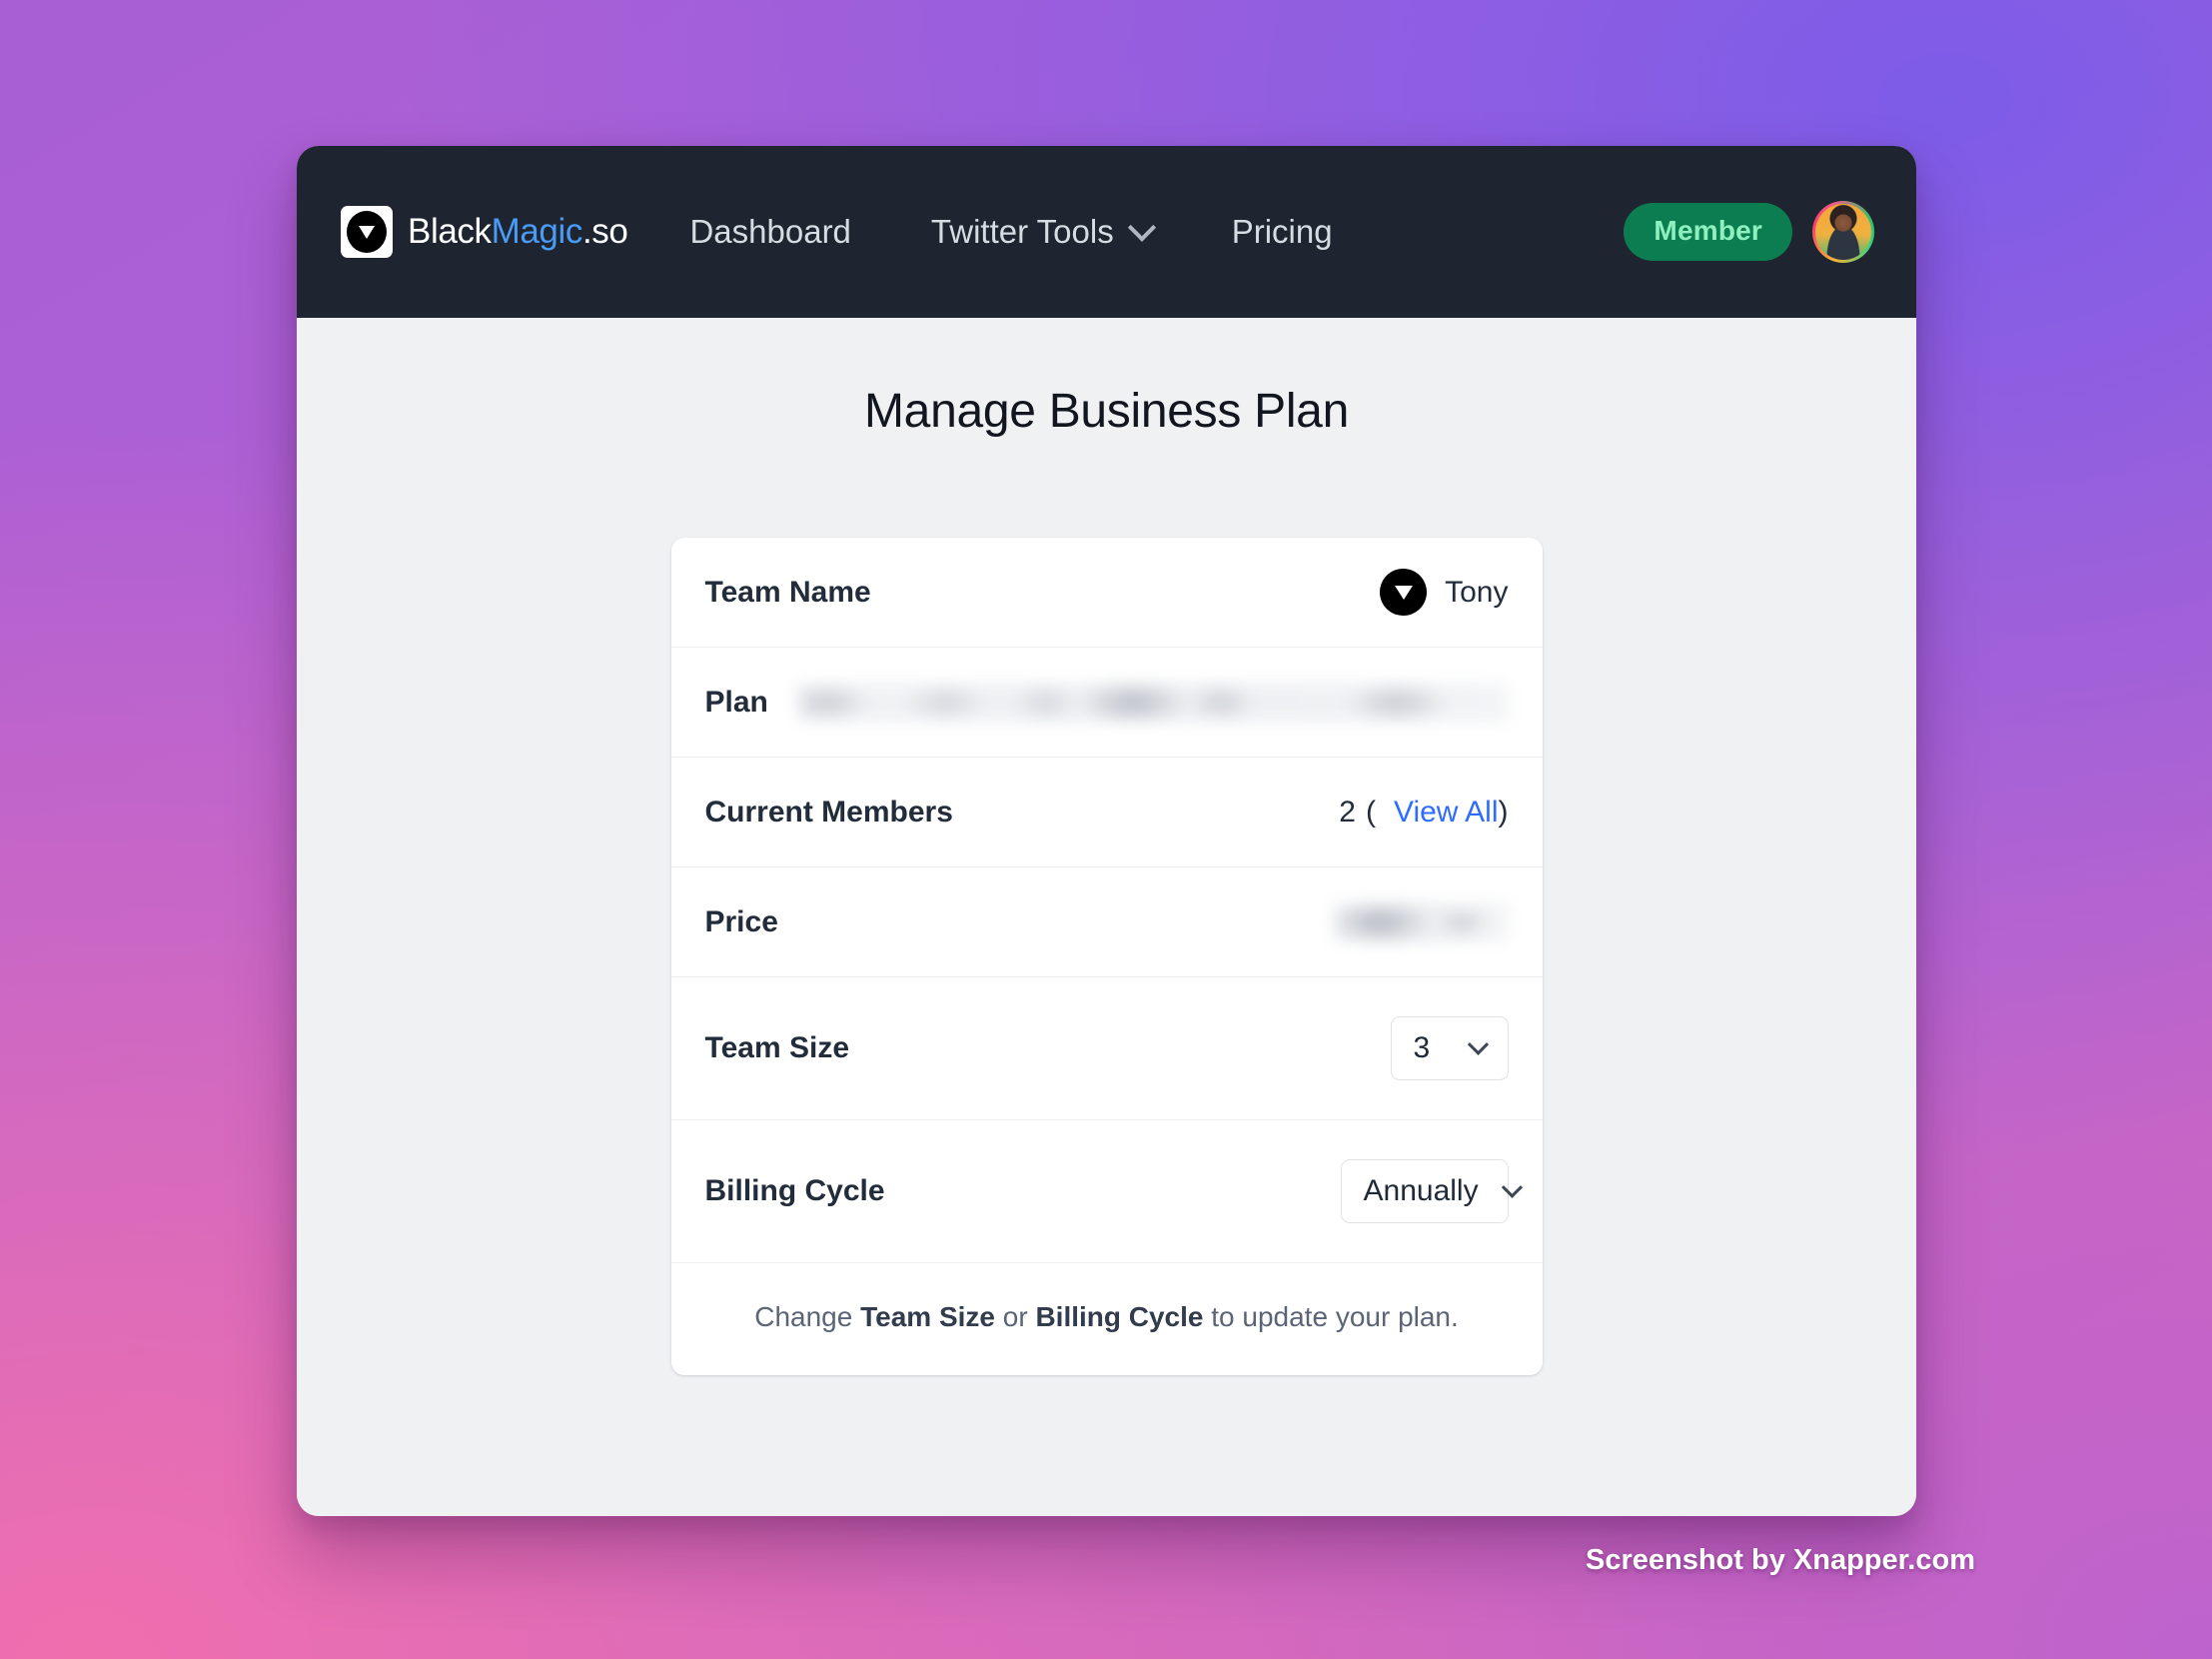 This screenshot has height=1659, width=2212. What do you see at coordinates (450, 232) in the screenshot?
I see `brand-text-part1: Black` at bounding box center [450, 232].